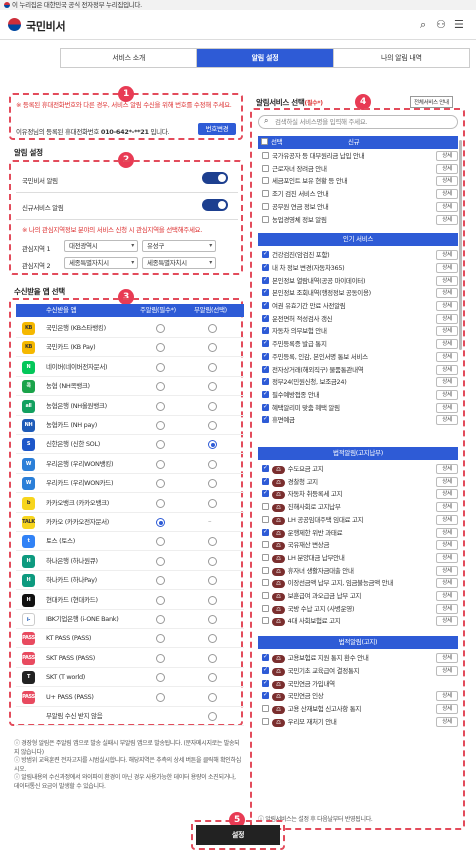  Describe the element at coordinates (401, 58) in the screenshot. I see `tab-my-alarms: 나의 알림 내역` at that location.